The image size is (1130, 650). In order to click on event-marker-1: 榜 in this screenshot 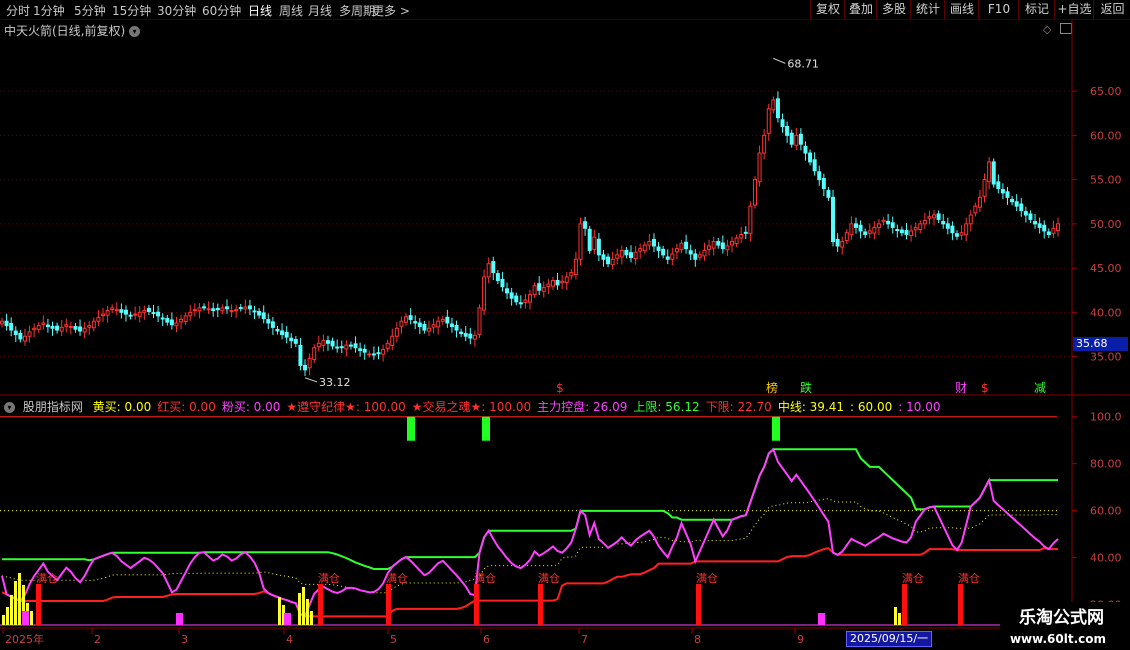, I will do `click(772, 387)`.